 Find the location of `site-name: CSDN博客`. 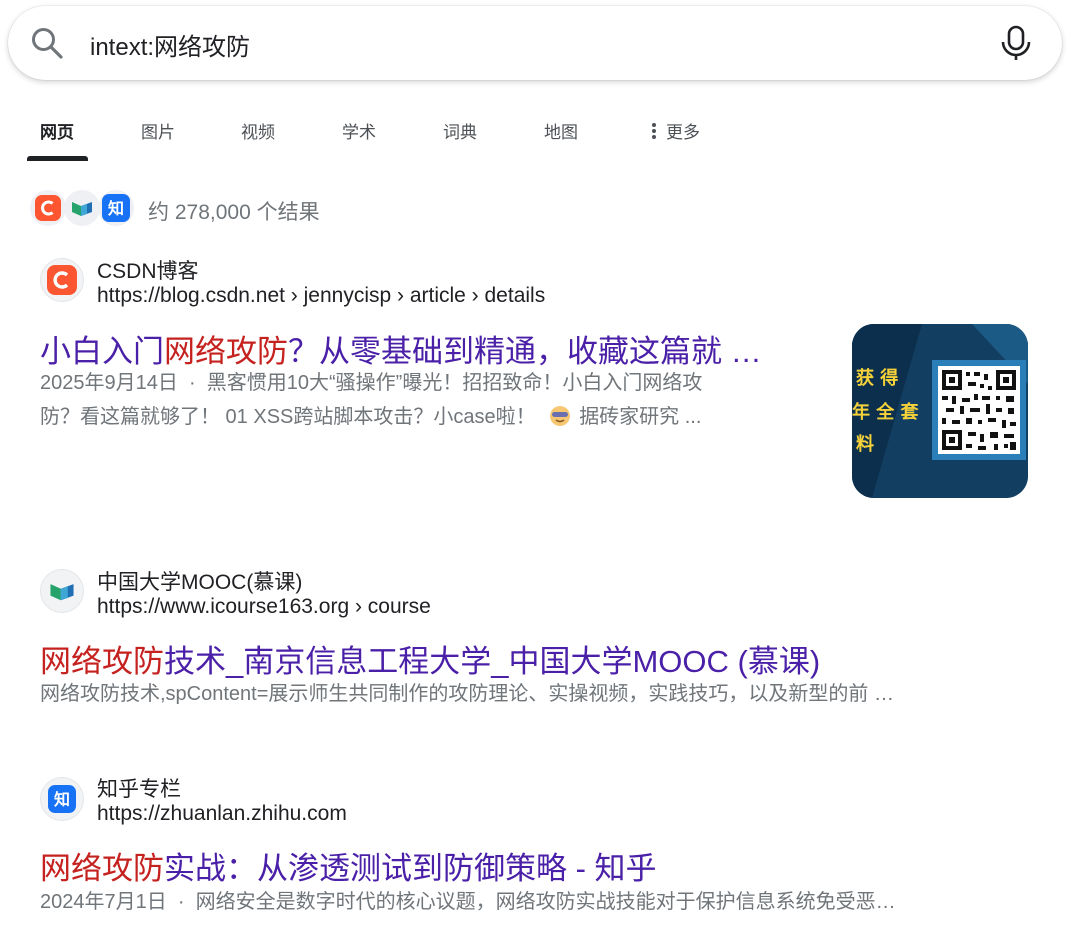

site-name: CSDN博客 is located at coordinates (148, 270).